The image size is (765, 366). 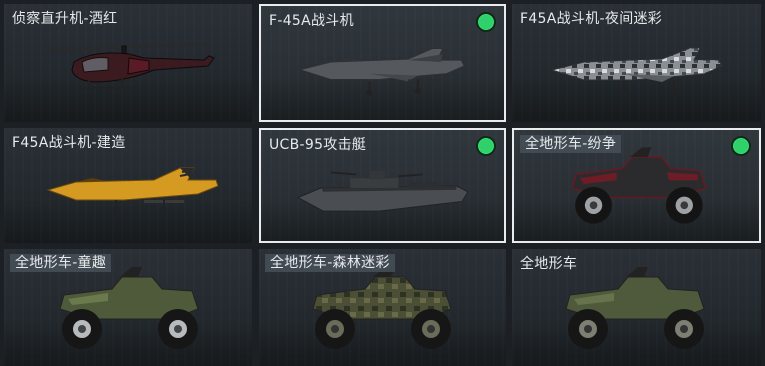 What do you see at coordinates (69, 143) in the screenshot?
I see `vehicle-name: F45A战斗机-建造` at bounding box center [69, 143].